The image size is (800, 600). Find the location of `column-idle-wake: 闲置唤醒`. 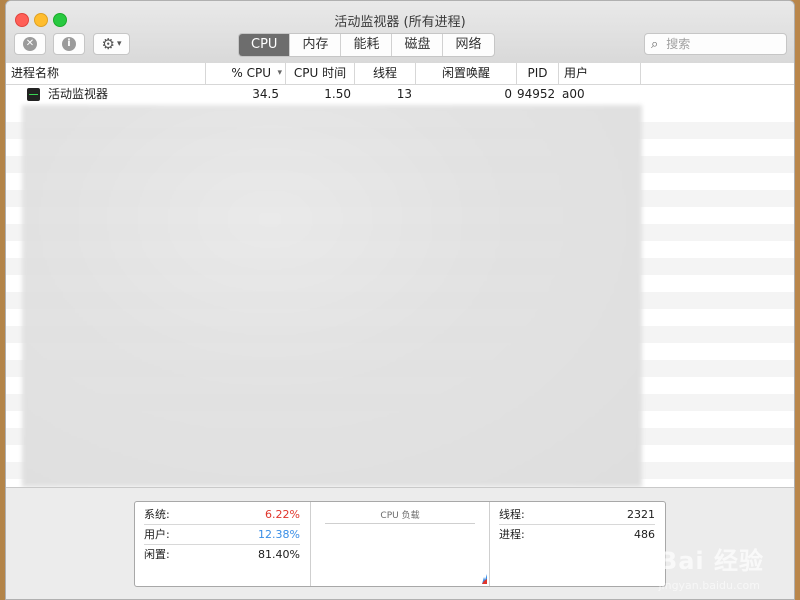

column-idle-wake: 闲置唤醒 is located at coordinates (466, 73).